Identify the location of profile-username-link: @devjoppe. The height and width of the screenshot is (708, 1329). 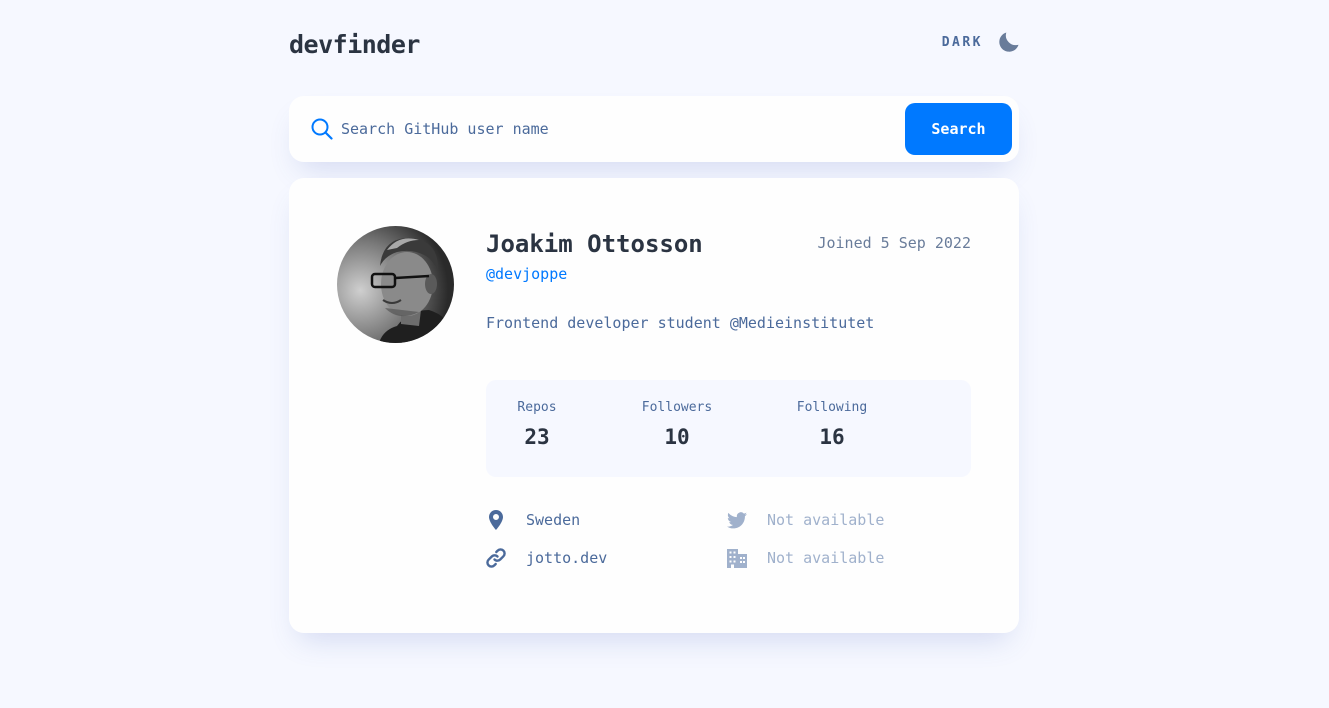
(526, 274).